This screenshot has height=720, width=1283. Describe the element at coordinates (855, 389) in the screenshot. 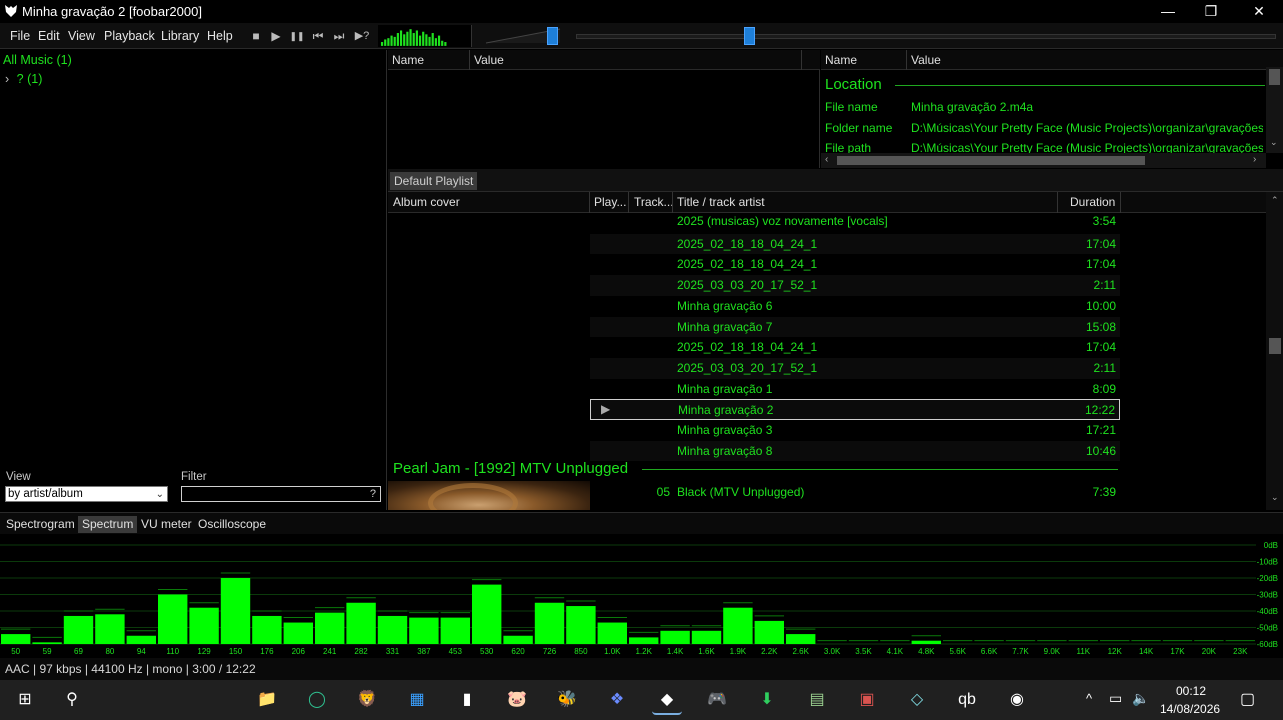

I see `playlist-row: Minha gravação 1 8:09` at that location.